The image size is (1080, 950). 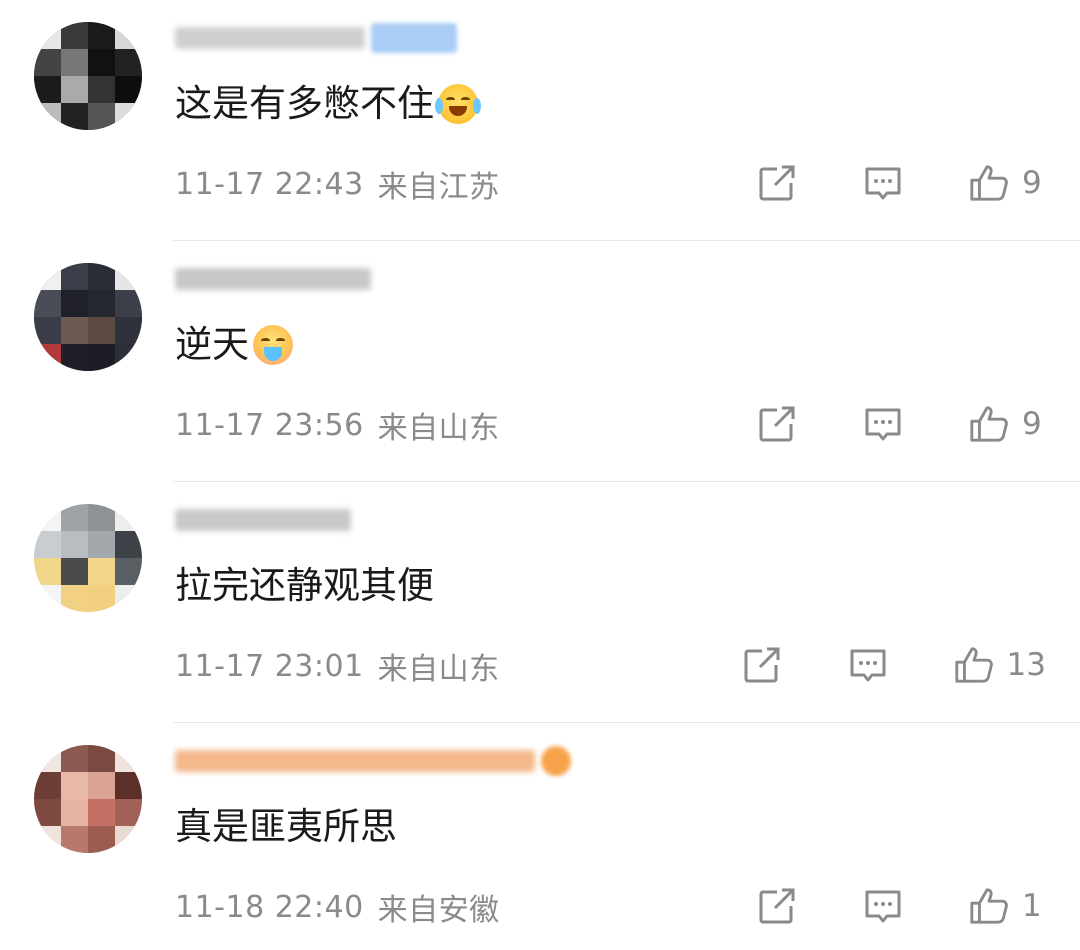 What do you see at coordinates (438, 187) in the screenshot?
I see `comment-location: 来自江苏` at bounding box center [438, 187].